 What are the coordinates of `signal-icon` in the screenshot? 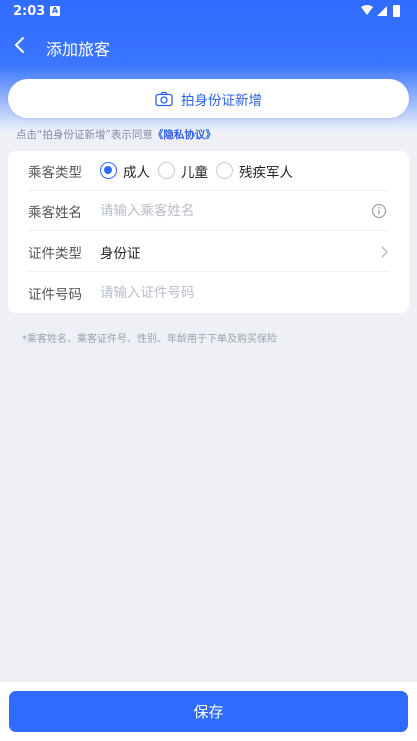 It's located at (382, 11).